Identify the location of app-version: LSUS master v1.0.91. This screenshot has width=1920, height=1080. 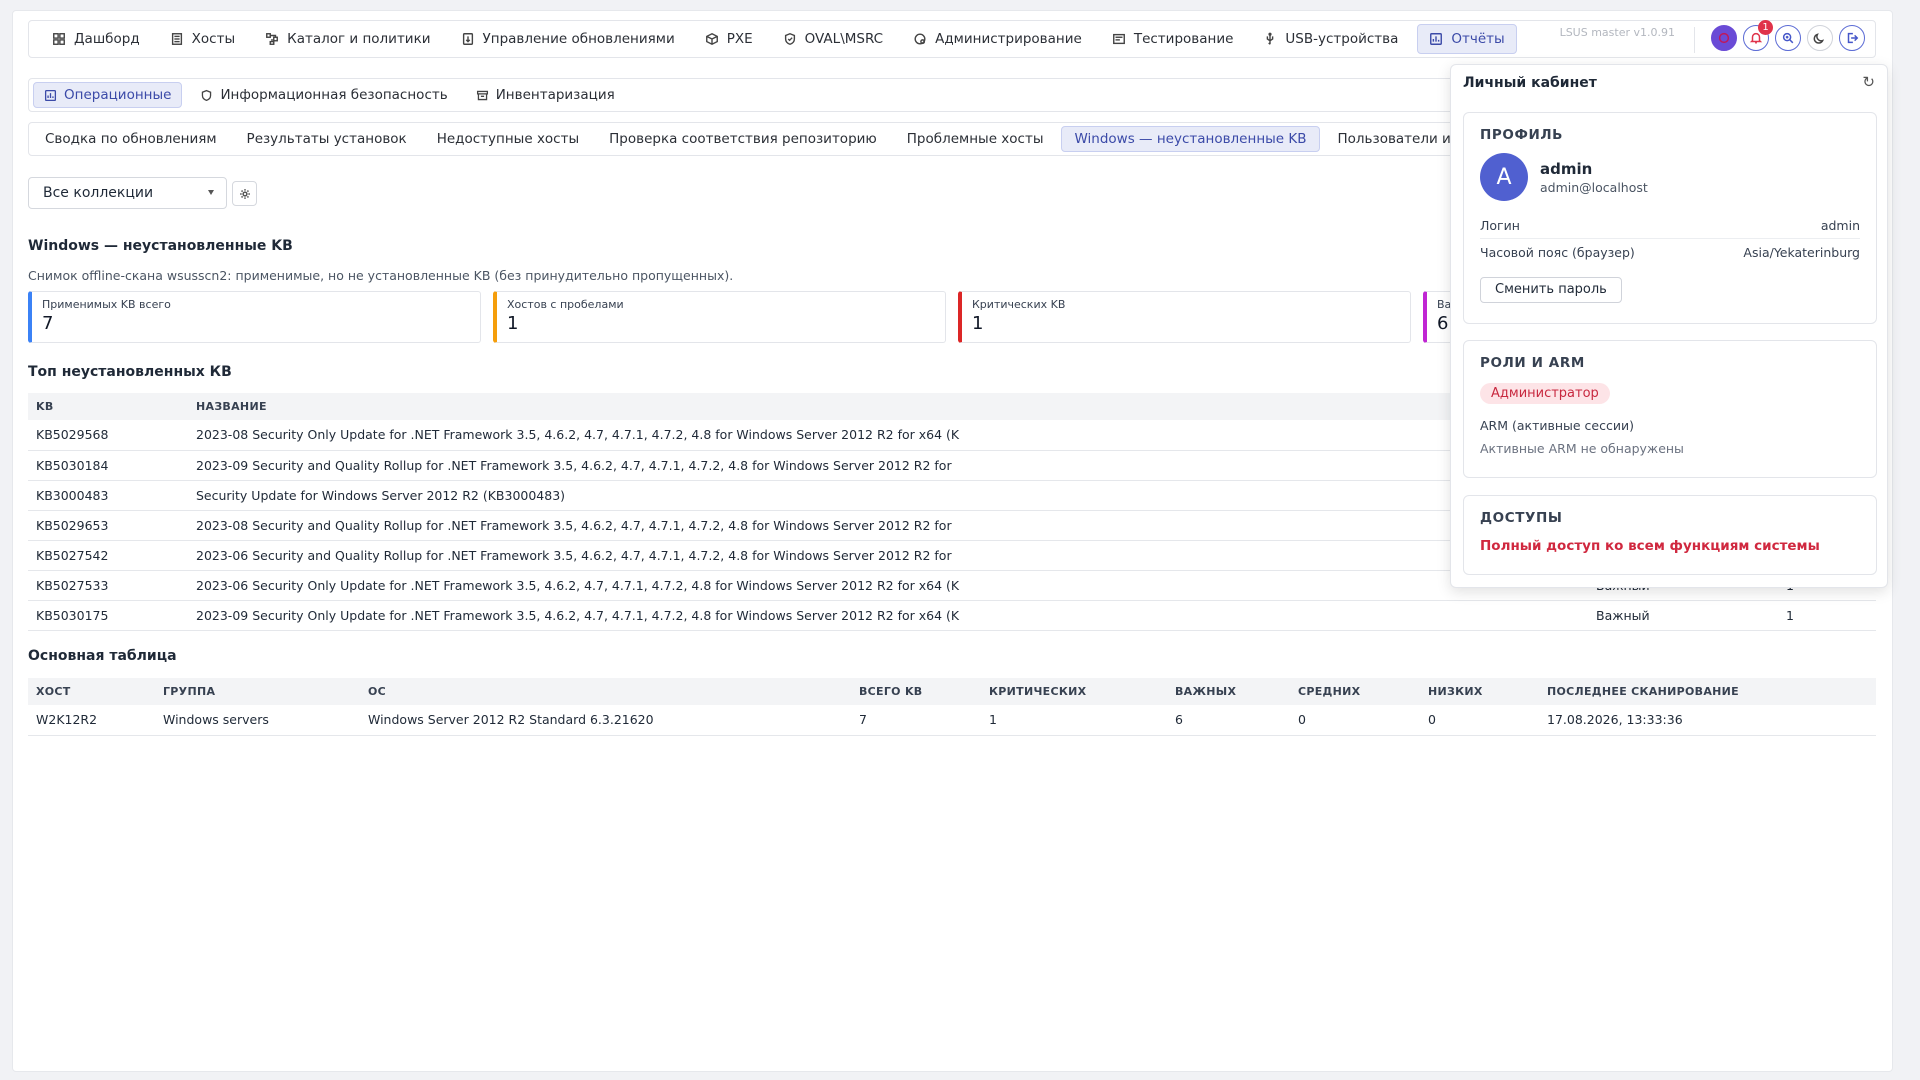
(1617, 32).